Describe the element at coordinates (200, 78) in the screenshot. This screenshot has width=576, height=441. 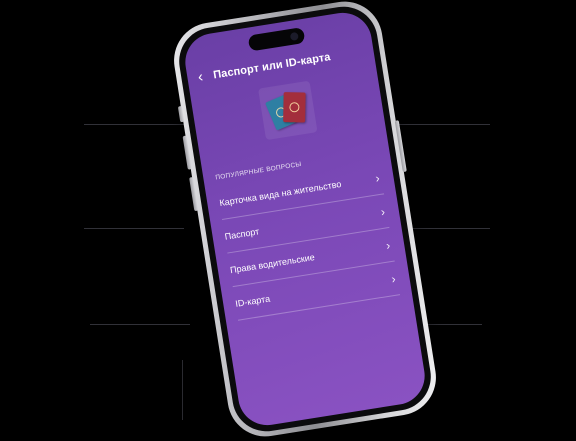
I see `chevron-left-icon: ‹` at that location.